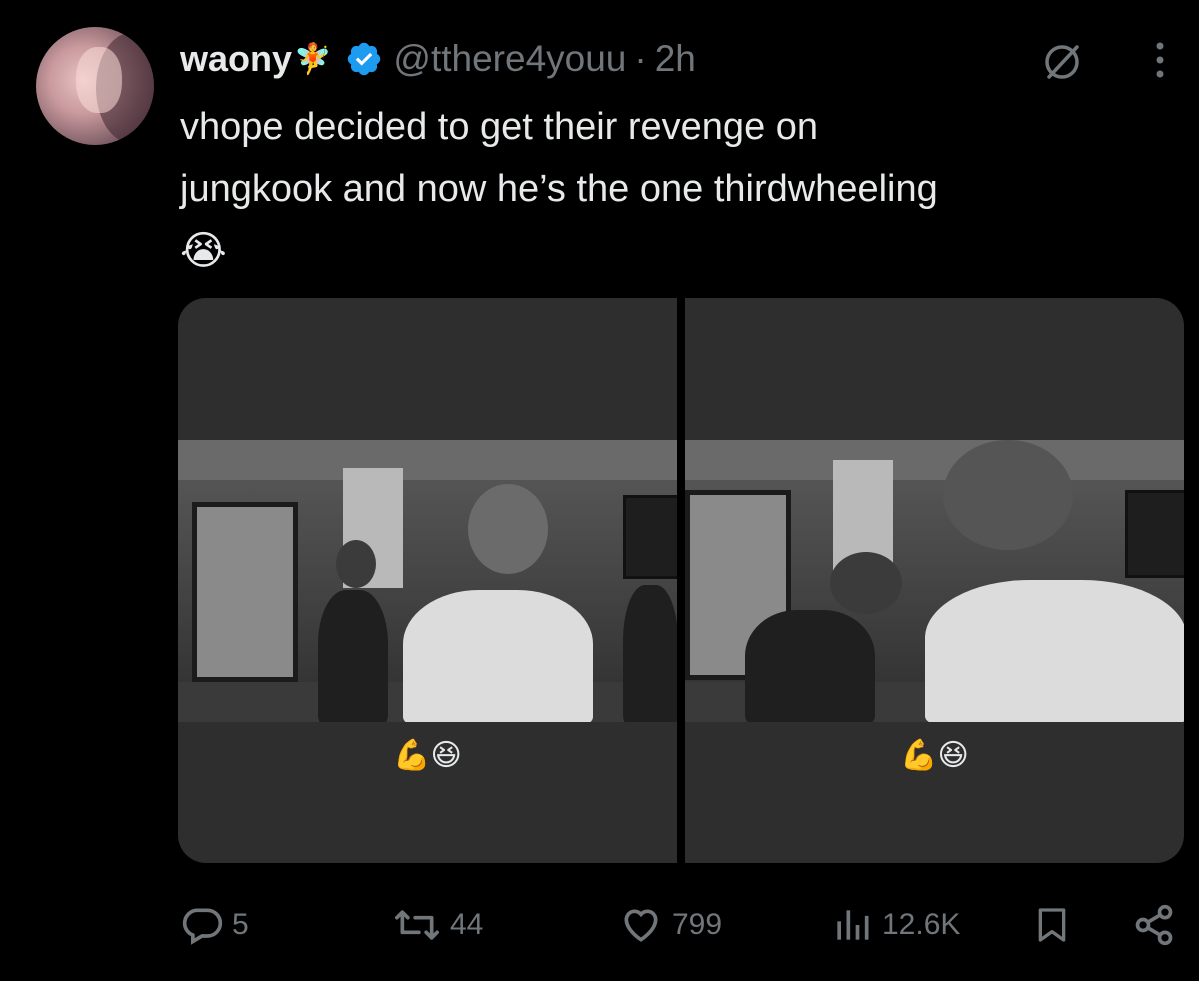 The image size is (1199, 981). I want to click on avatar-face, so click(99, 80).